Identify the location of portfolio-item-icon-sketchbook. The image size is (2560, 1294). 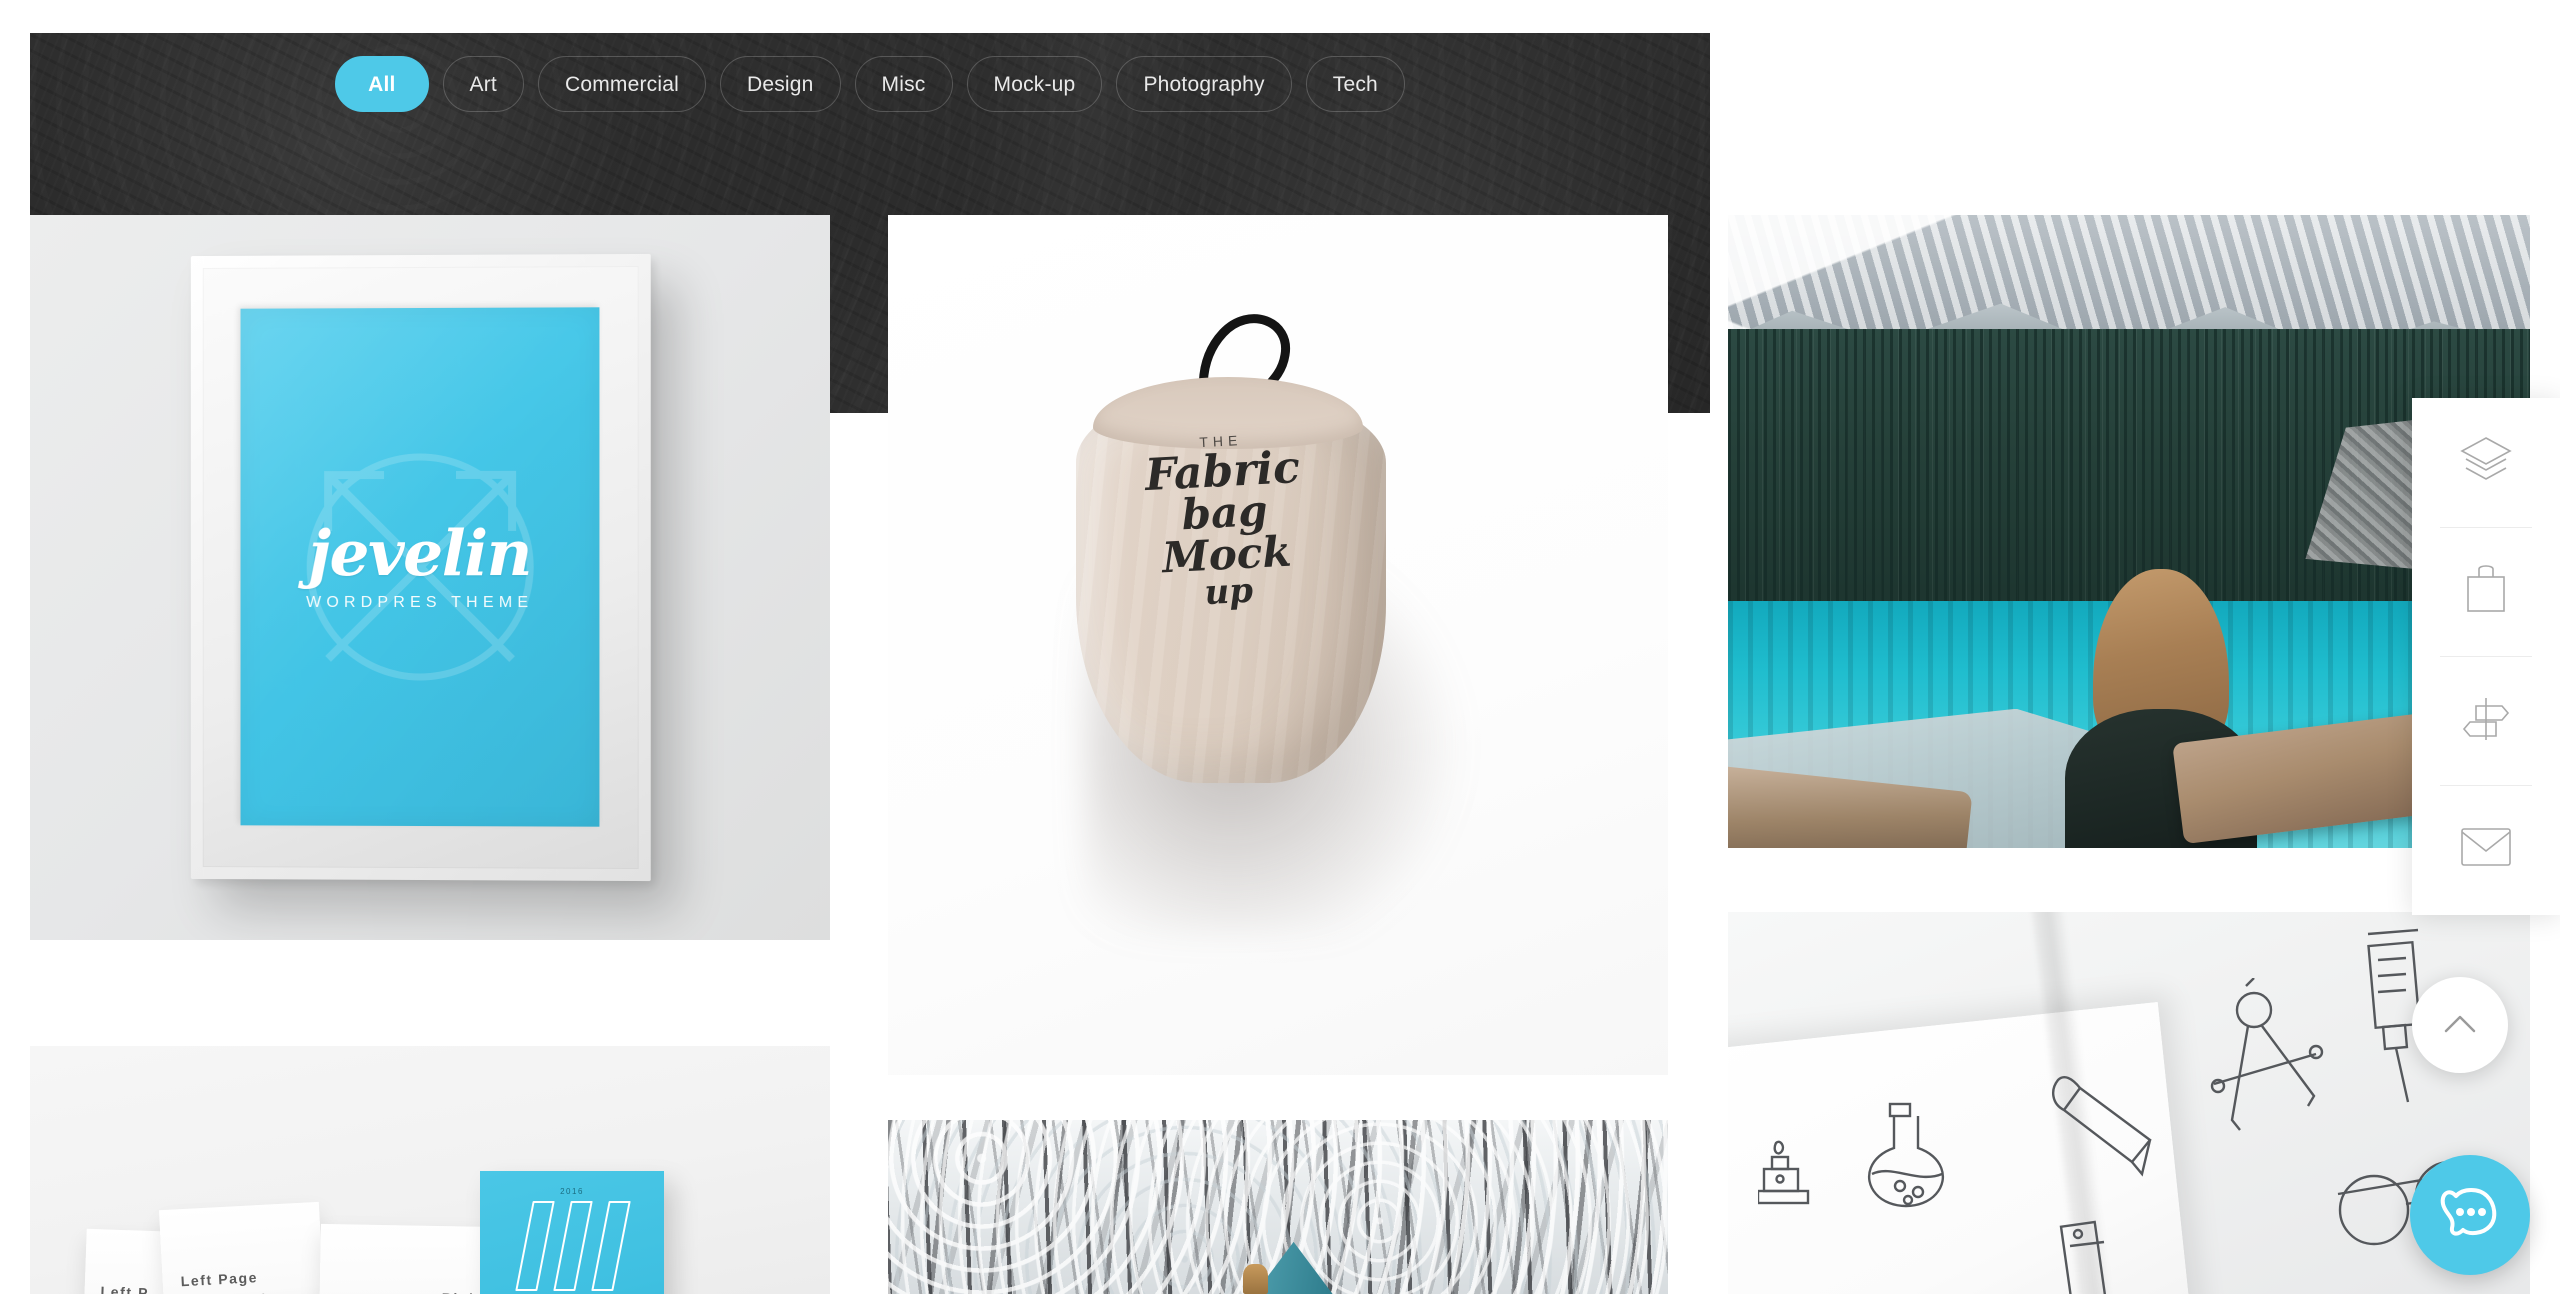
(2129, 1103).